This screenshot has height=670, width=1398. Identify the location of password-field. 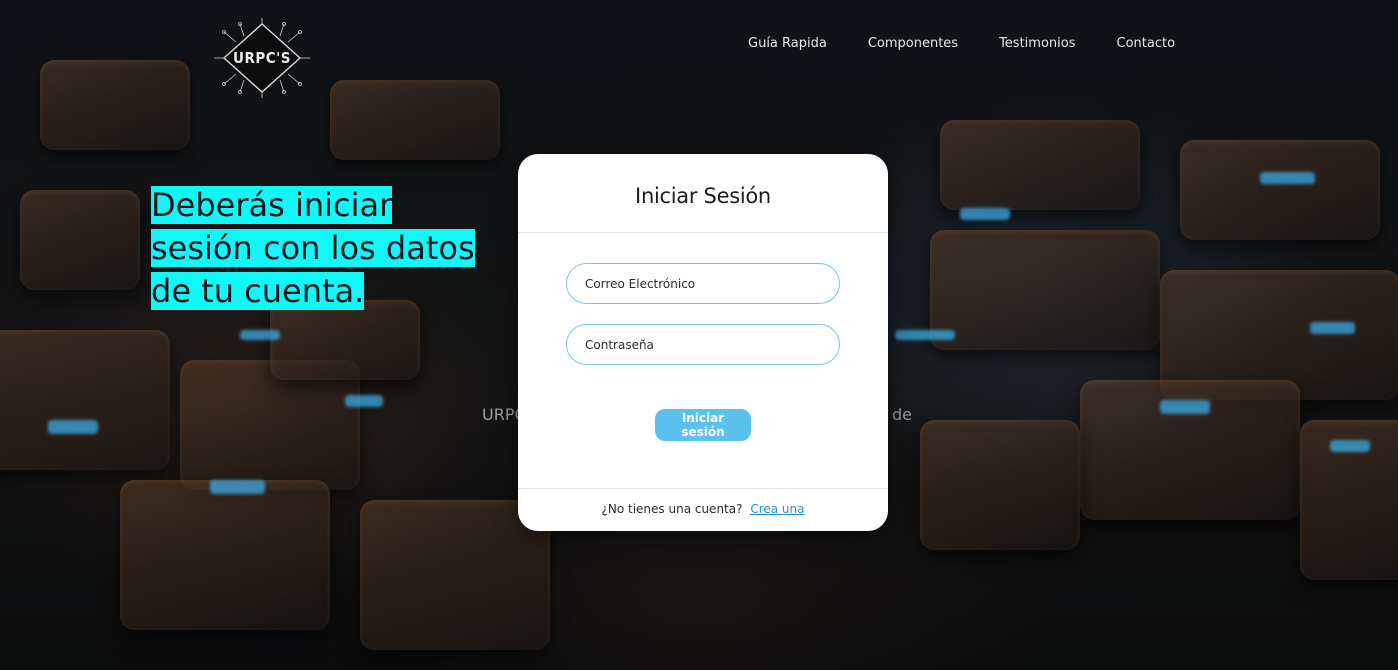
(703, 344).